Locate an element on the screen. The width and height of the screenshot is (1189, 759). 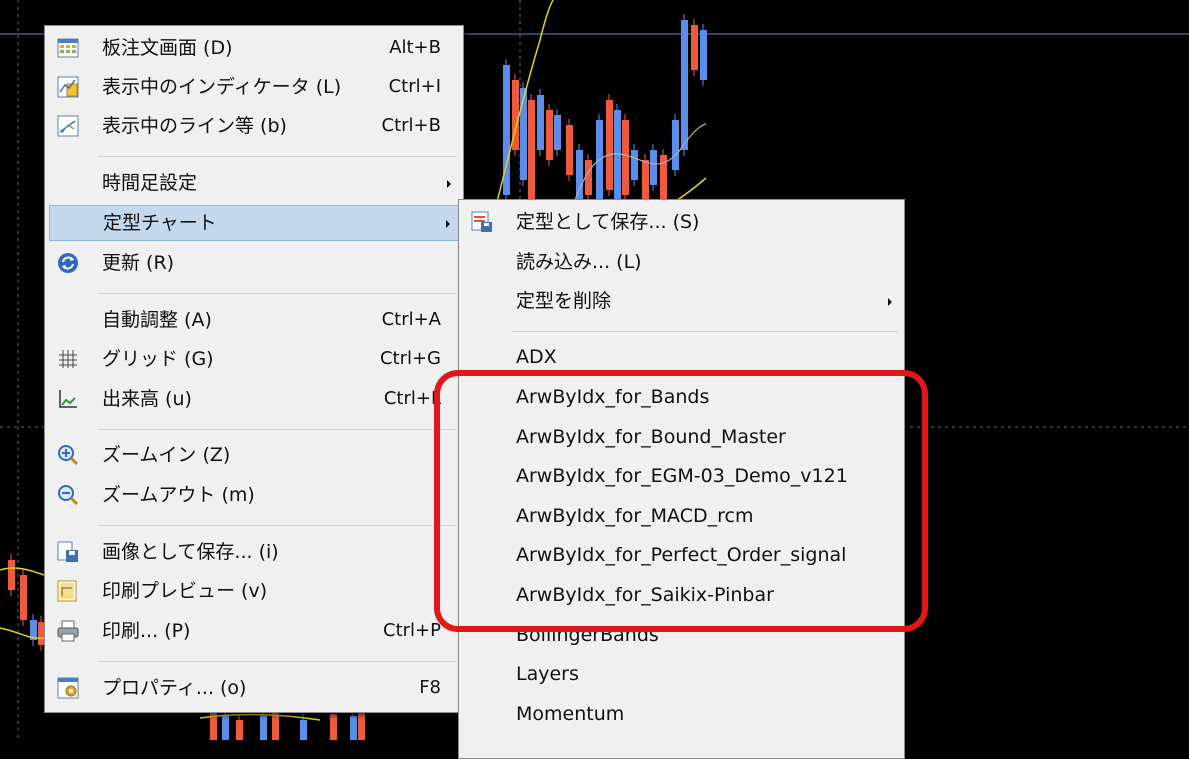
menu-item-volume: 出来高 (u) Ctrl+L is located at coordinates (254, 399).